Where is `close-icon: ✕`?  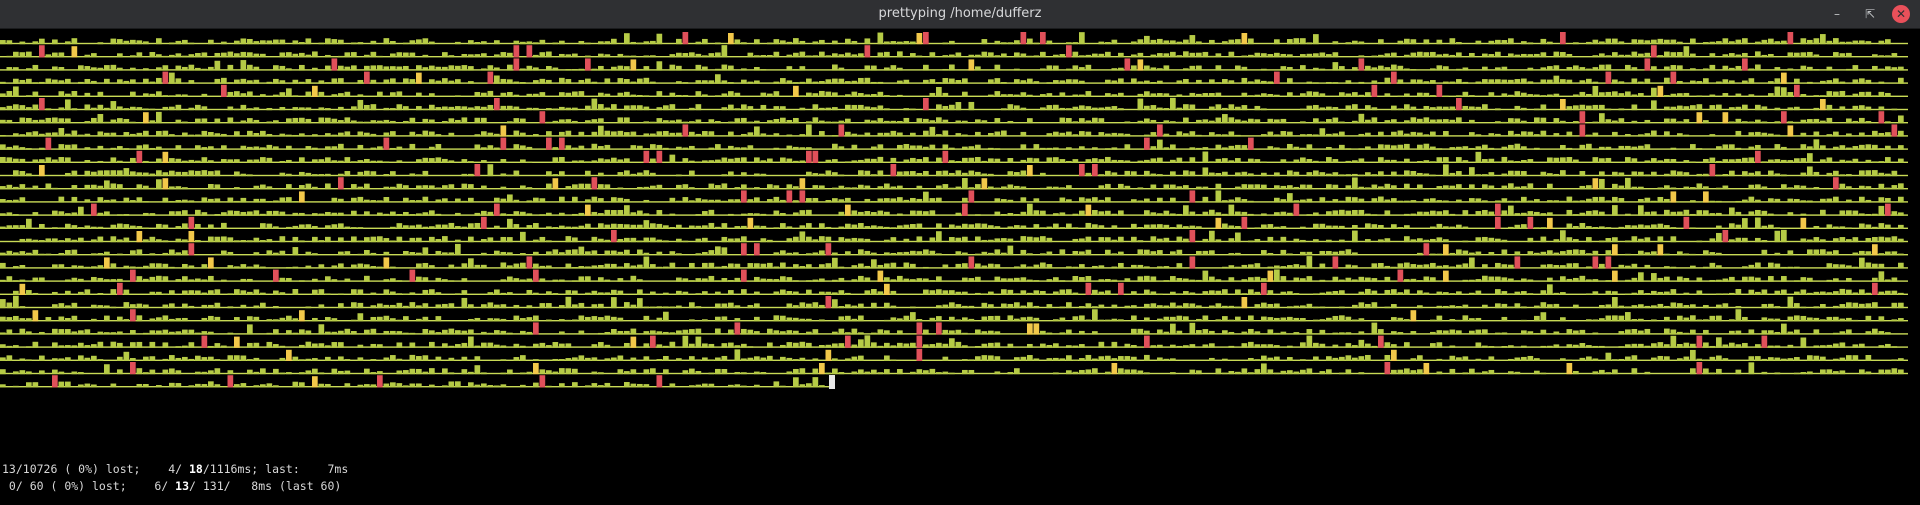
close-icon: ✕ is located at coordinates (1901, 14).